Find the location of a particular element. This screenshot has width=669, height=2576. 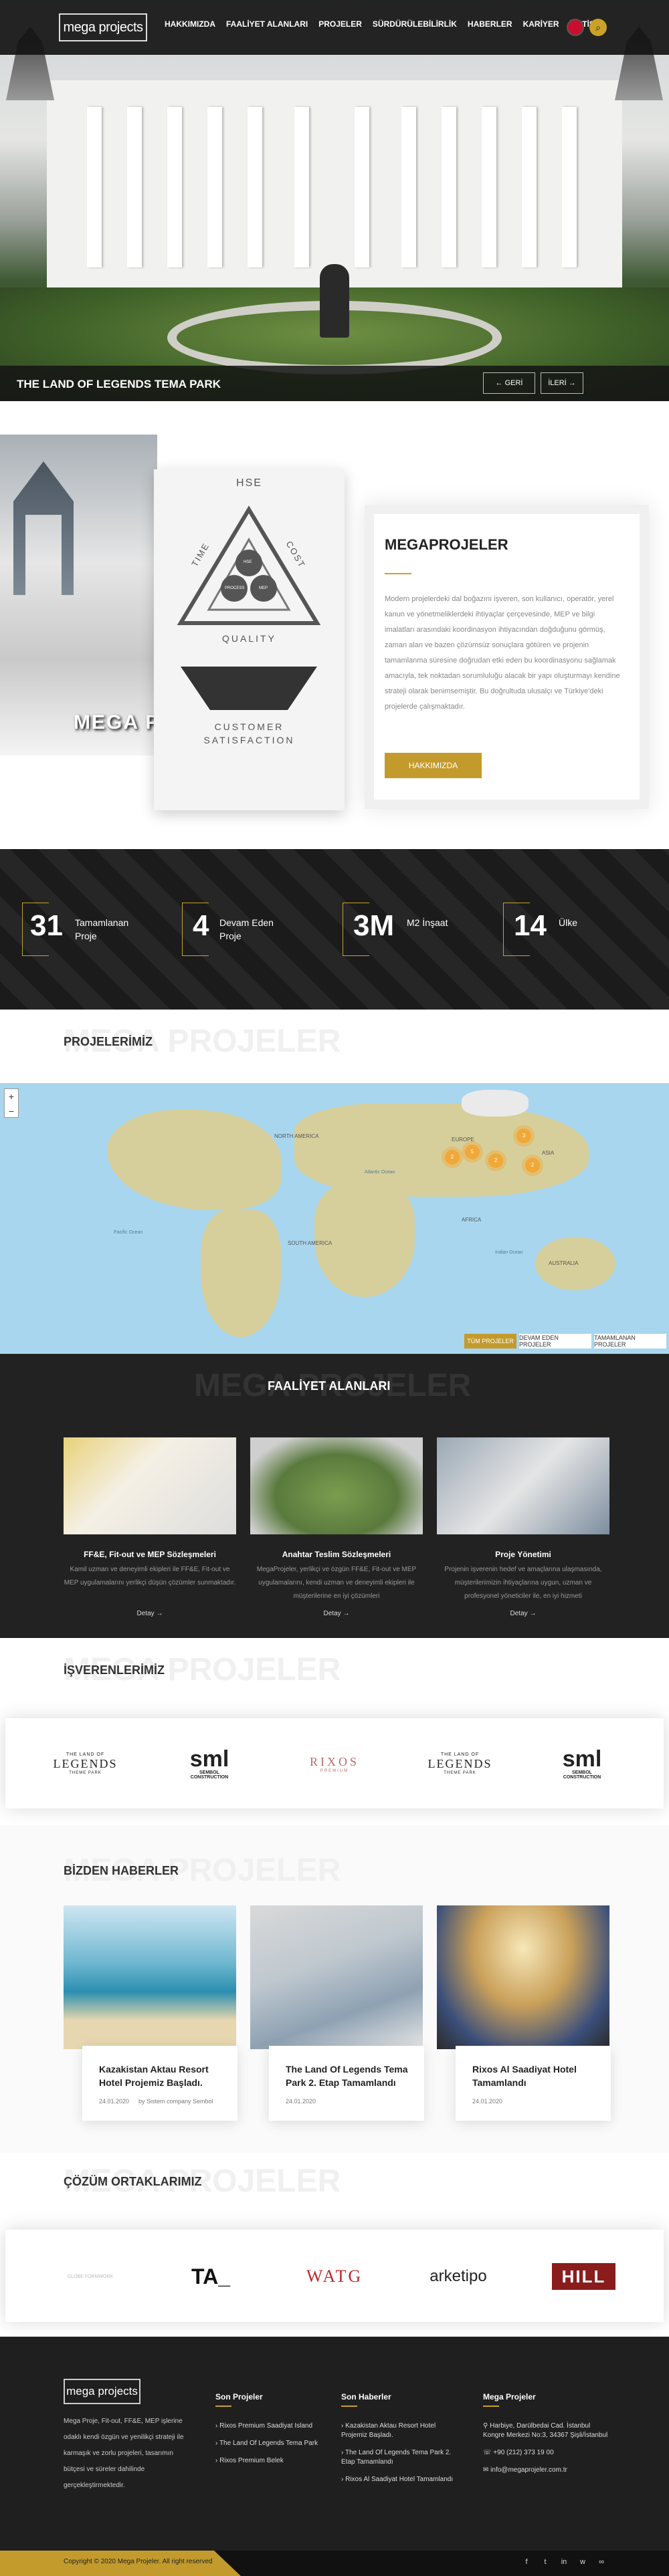

stat-number: 4 is located at coordinates (201, 925).